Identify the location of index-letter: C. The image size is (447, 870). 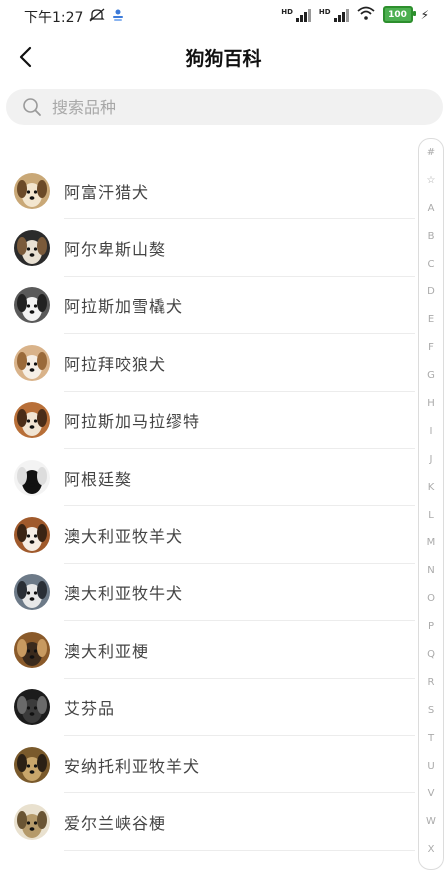
(431, 265).